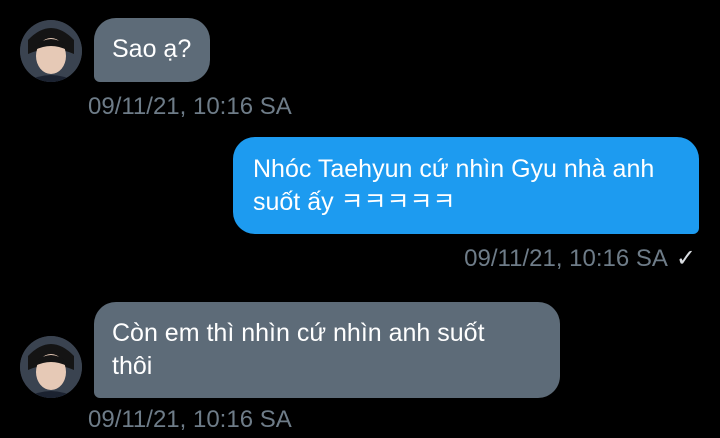 The width and height of the screenshot is (720, 438). I want to click on message-text-line: Còn em thì nhìn cứ nhìn anh suốt, so click(298, 333).